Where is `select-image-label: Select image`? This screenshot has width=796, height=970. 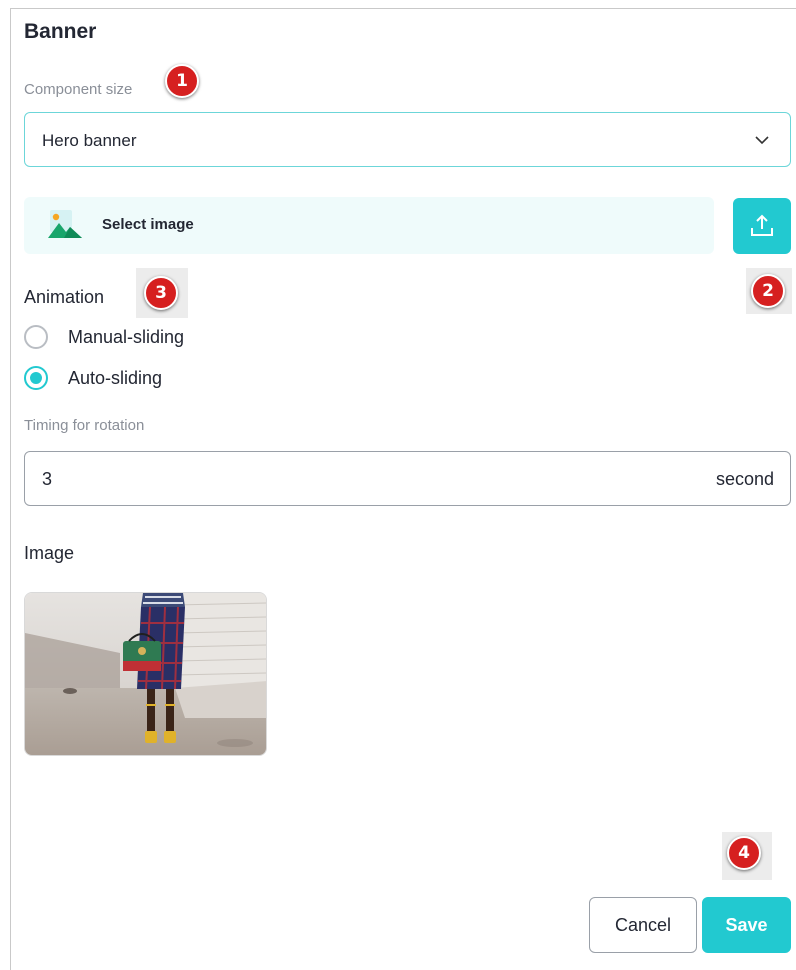 select-image-label: Select image is located at coordinates (148, 224).